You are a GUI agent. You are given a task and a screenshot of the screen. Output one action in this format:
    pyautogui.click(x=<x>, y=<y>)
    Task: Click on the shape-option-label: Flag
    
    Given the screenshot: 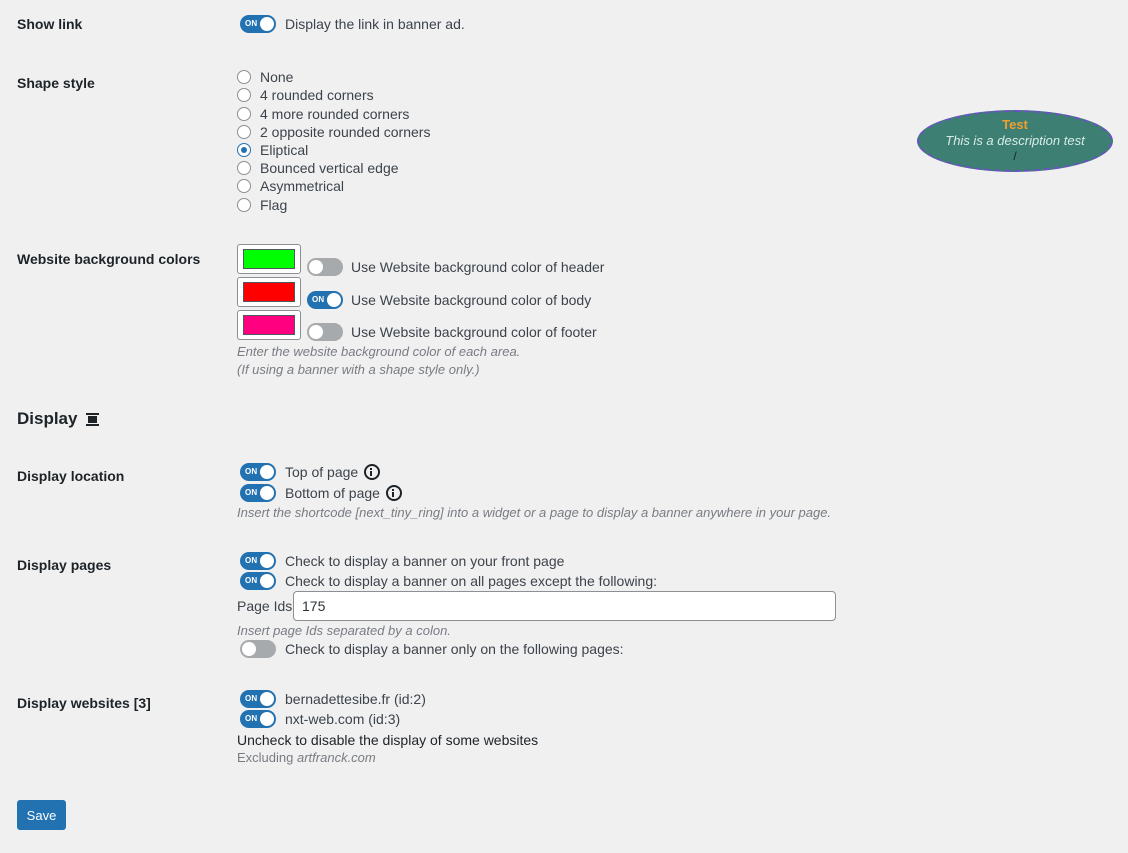 What is the action you would take?
    pyautogui.click(x=274, y=205)
    